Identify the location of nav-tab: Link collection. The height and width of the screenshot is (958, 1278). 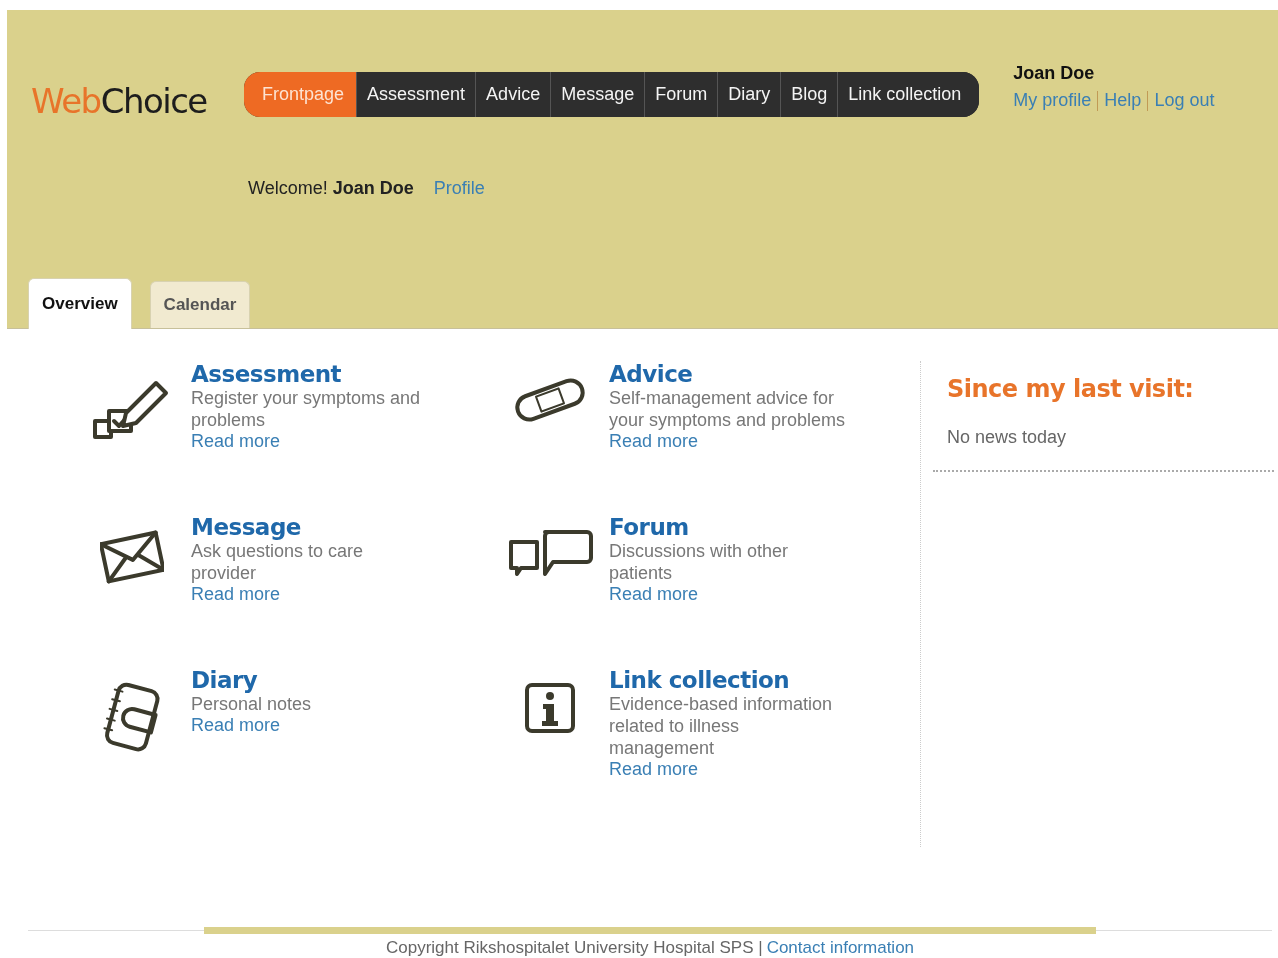
(908, 94).